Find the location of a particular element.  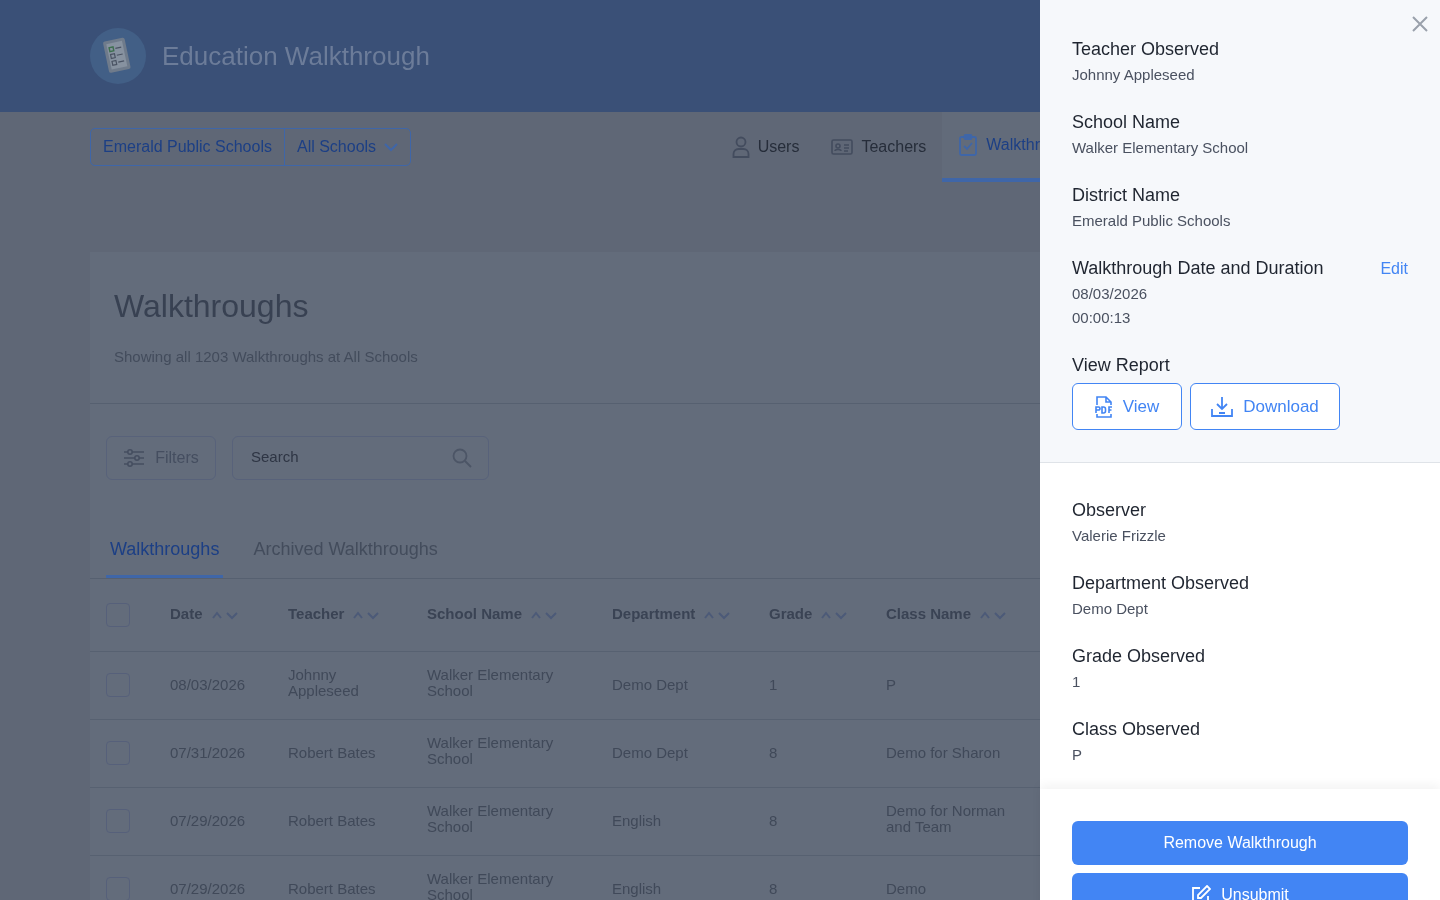

action-button: Unsubmit is located at coordinates (1240, 886).